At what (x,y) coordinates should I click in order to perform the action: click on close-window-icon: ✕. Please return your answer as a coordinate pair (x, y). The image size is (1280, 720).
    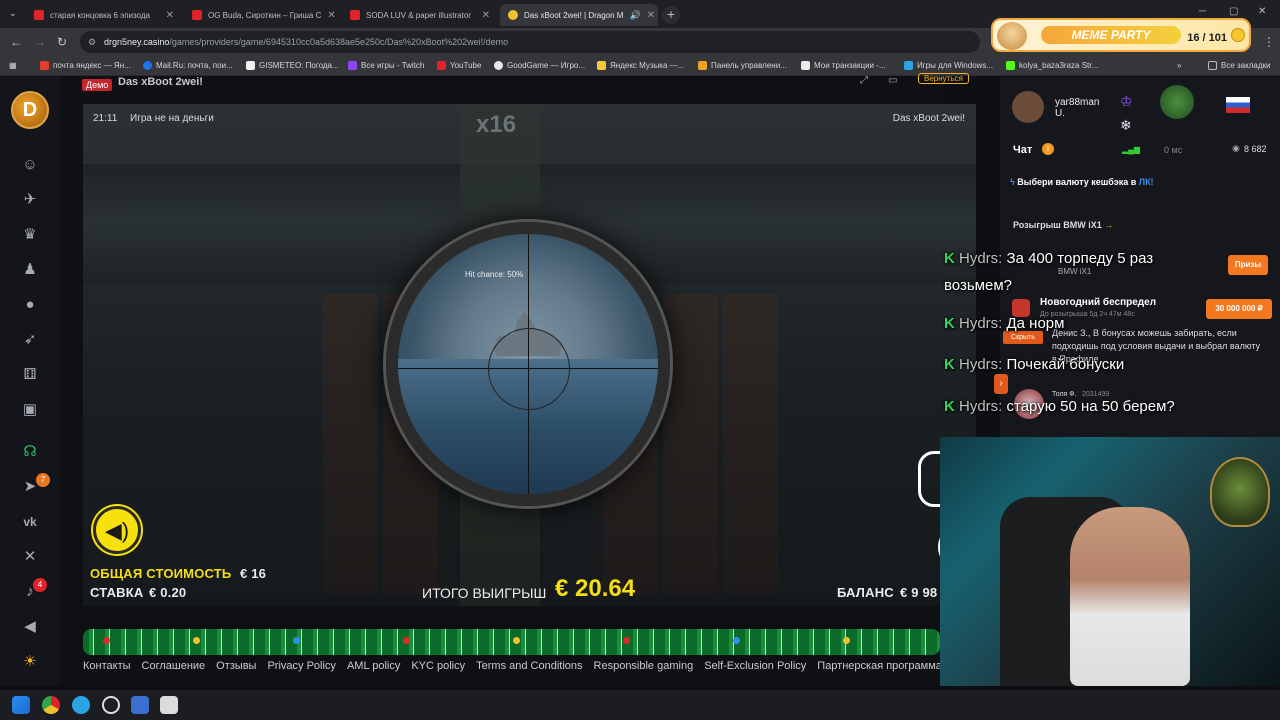
    Looking at the image, I should click on (1262, 11).